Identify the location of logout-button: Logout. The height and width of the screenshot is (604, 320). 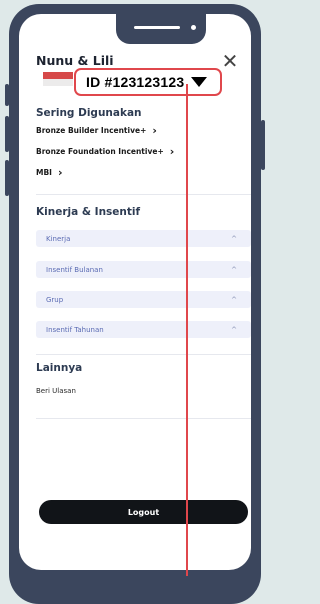
(143, 512).